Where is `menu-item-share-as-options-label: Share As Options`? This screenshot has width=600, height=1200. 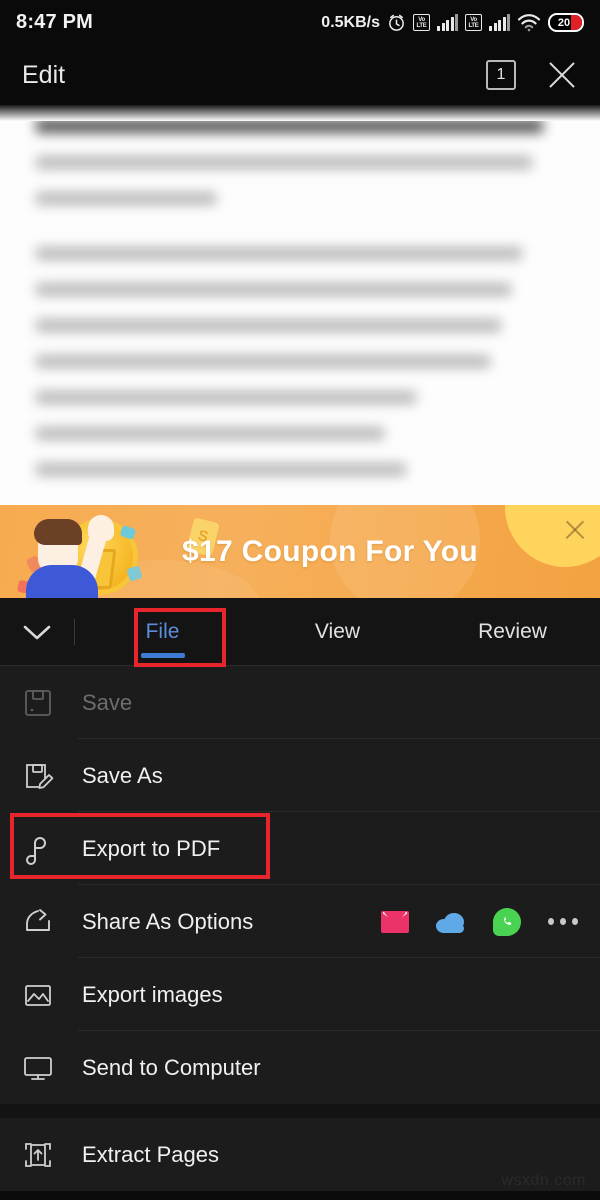 menu-item-share-as-options-label: Share As Options is located at coordinates (168, 921).